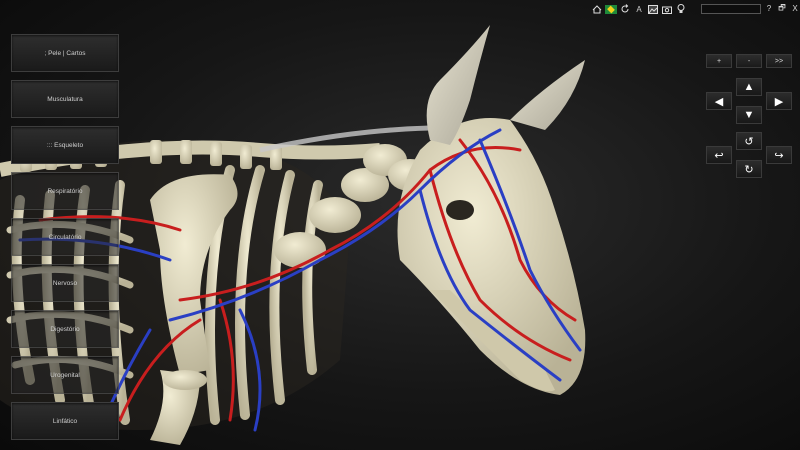 Image resolution: width=800 pixels, height=450 pixels. I want to click on window-controls: ? 🗗 X, so click(782, 8).